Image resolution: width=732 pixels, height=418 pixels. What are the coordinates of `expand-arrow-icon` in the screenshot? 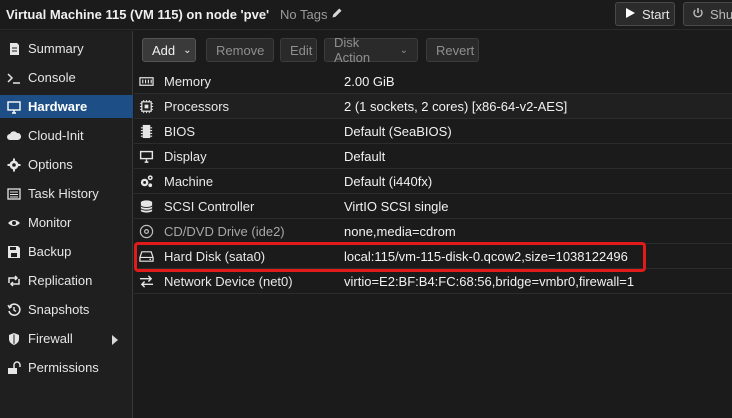 It's located at (115, 340).